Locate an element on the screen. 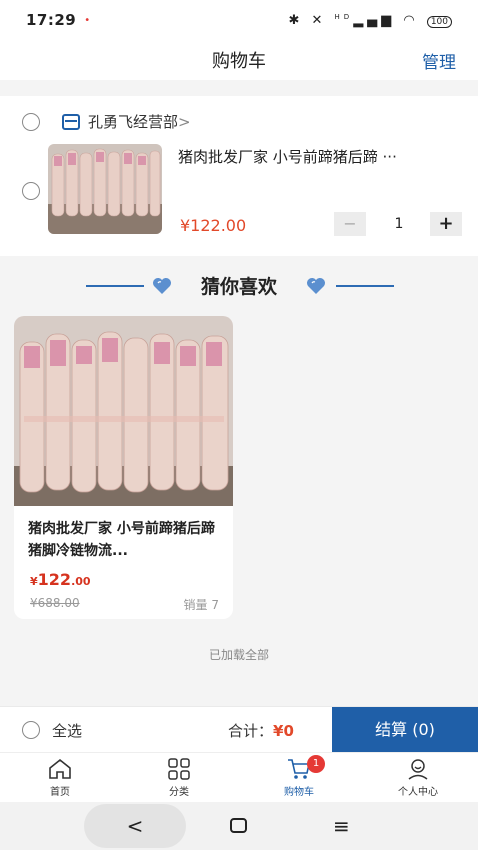 The image size is (478, 850). shop-select-radio is located at coordinates (31, 122).